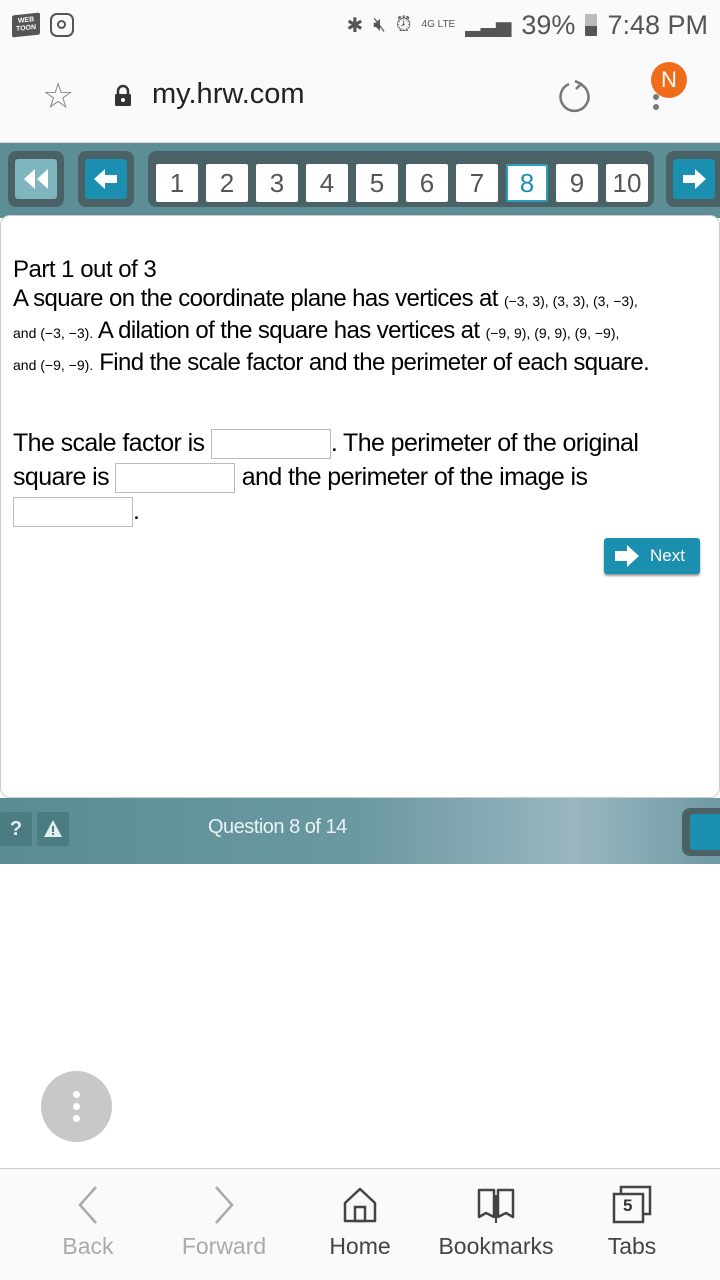 The image size is (720, 1280). Describe the element at coordinates (224, 1246) in the screenshot. I see `forward-label: Forward` at that location.